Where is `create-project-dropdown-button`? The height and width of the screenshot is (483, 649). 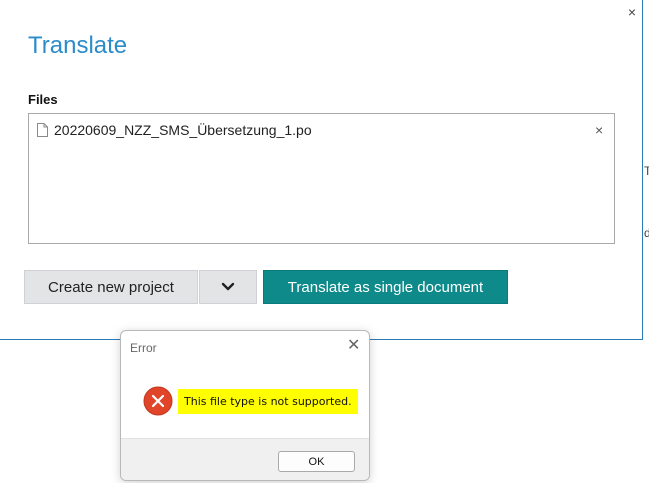
create-project-dropdown-button is located at coordinates (228, 287).